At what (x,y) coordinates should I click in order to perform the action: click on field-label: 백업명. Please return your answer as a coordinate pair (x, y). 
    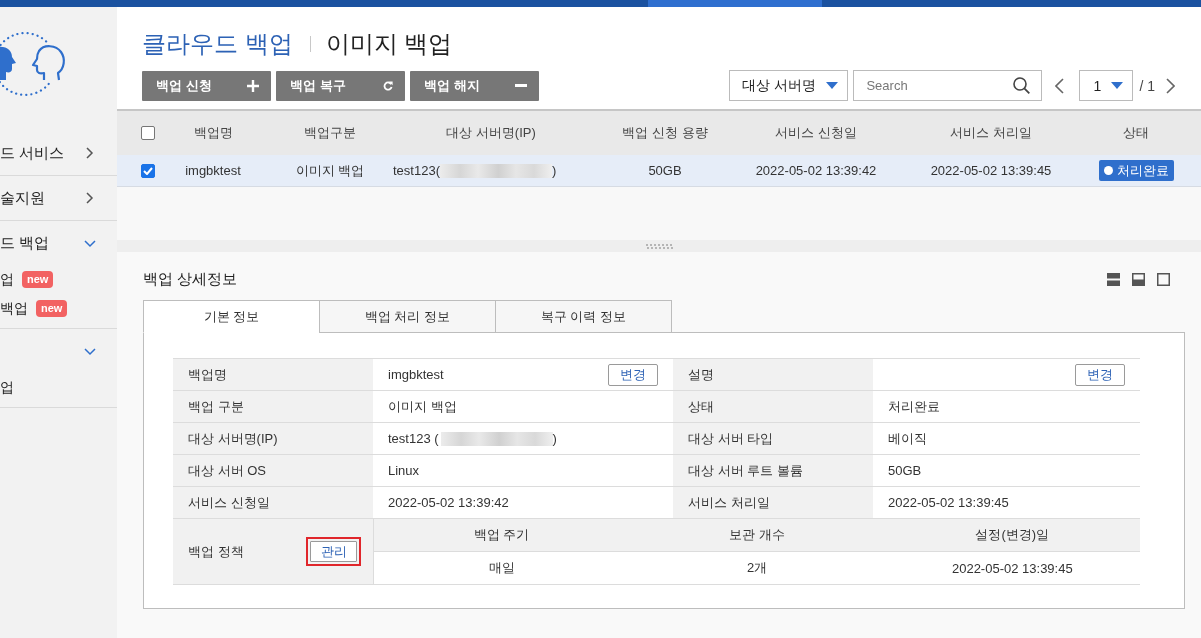
    Looking at the image, I should click on (273, 375).